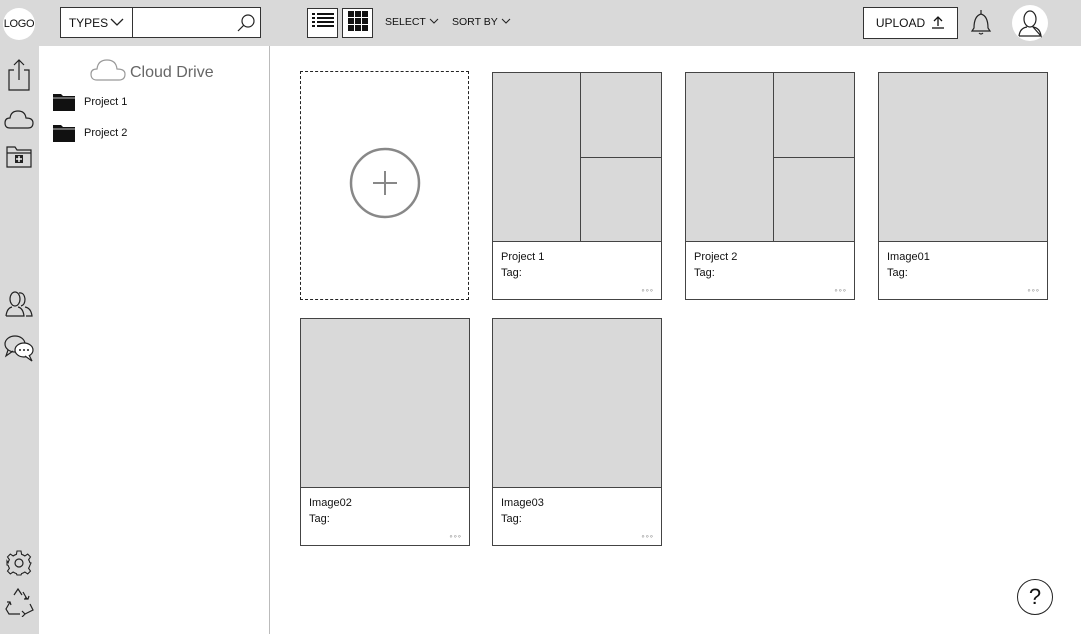  Describe the element at coordinates (19, 348) in the screenshot. I see `chat-icon` at that location.